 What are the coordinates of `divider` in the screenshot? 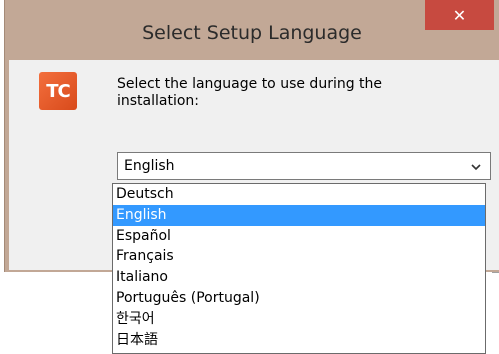 It's located at (495, 272).